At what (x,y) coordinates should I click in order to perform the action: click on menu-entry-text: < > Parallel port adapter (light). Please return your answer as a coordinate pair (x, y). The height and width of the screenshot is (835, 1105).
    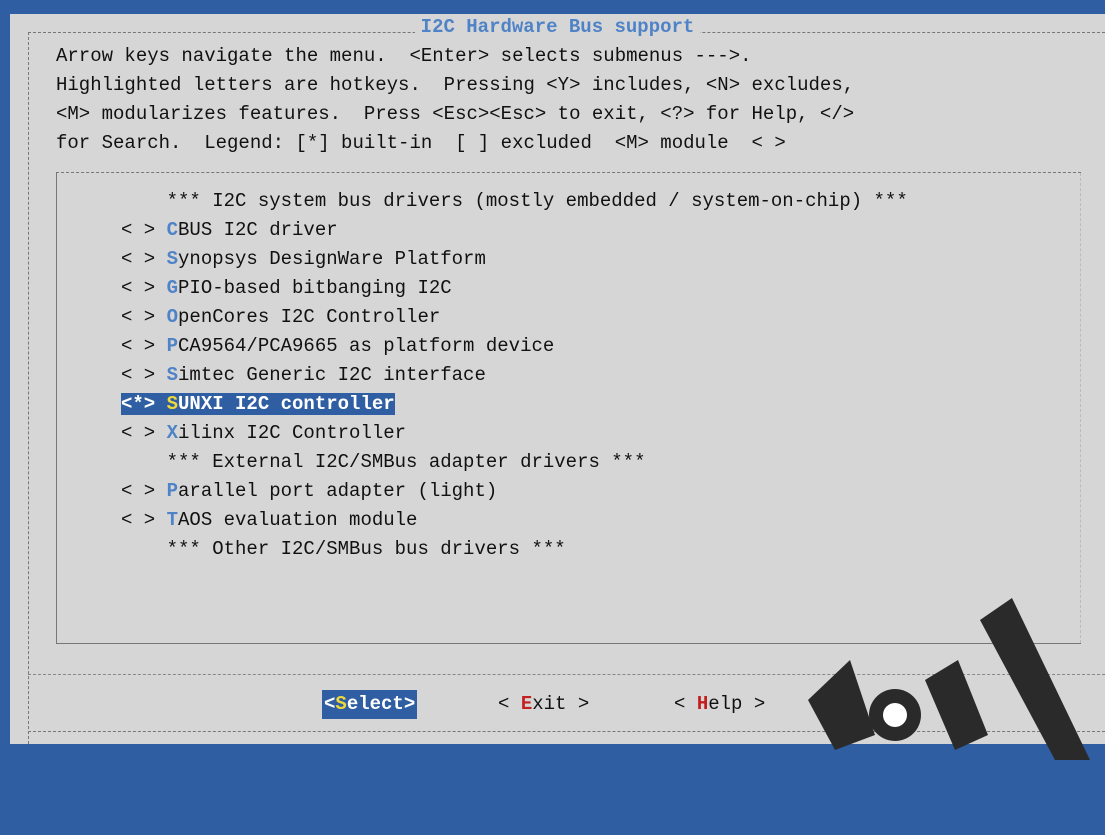
    Looking at the image, I should click on (309, 491).